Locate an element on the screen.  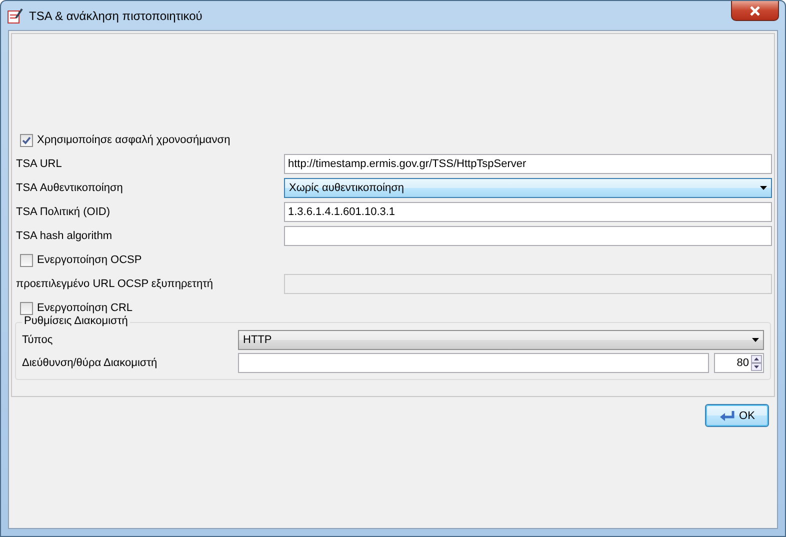
close-button is located at coordinates (755, 11).